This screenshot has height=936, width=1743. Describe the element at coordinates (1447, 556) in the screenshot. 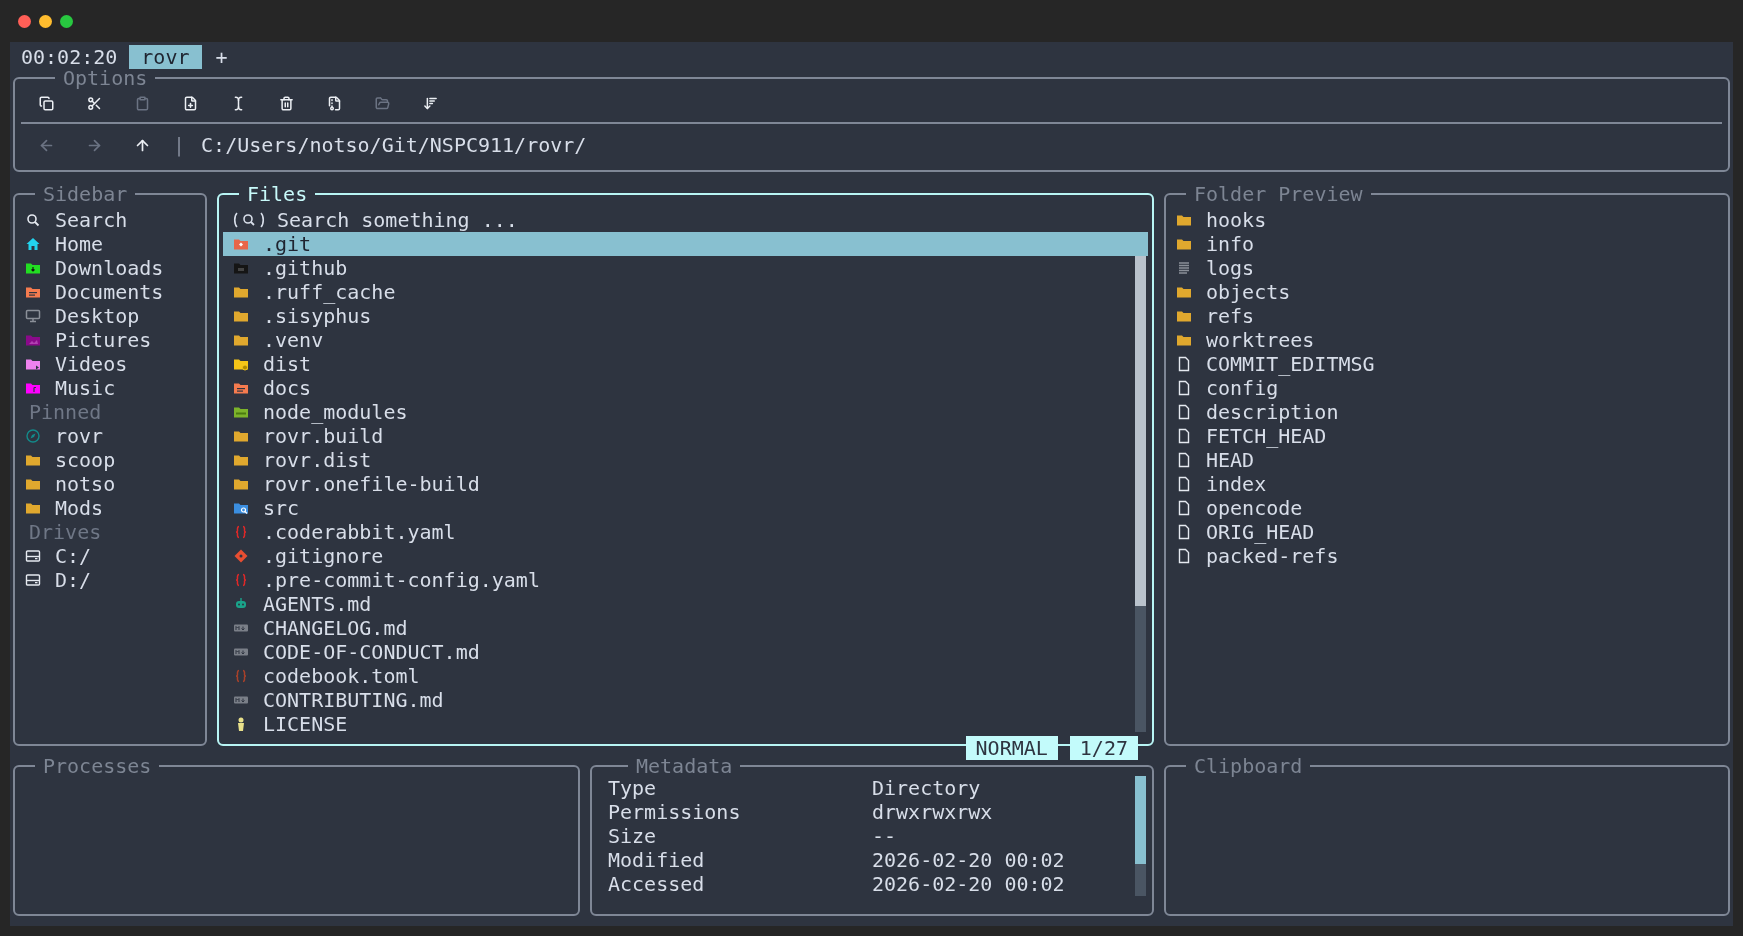

I see `list-item: packed-refs` at that location.